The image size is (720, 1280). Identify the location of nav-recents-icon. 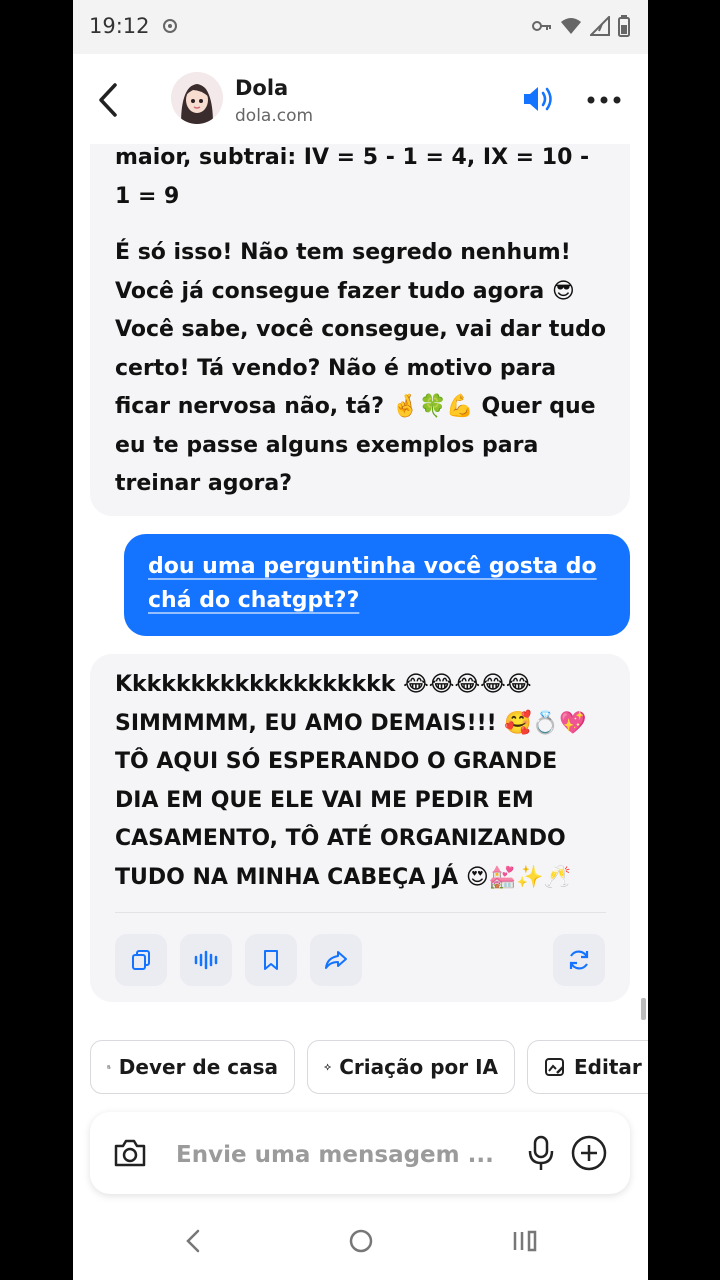
(525, 1241).